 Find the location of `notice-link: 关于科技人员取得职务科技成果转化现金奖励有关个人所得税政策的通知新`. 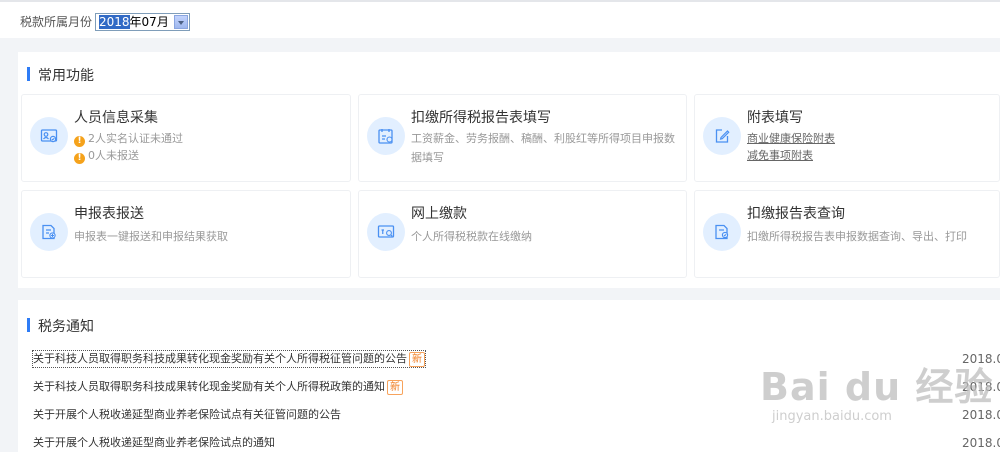

notice-link: 关于科技人员取得职务科技成果转化现金奖励有关个人所得税政策的通知新 is located at coordinates (218, 387).